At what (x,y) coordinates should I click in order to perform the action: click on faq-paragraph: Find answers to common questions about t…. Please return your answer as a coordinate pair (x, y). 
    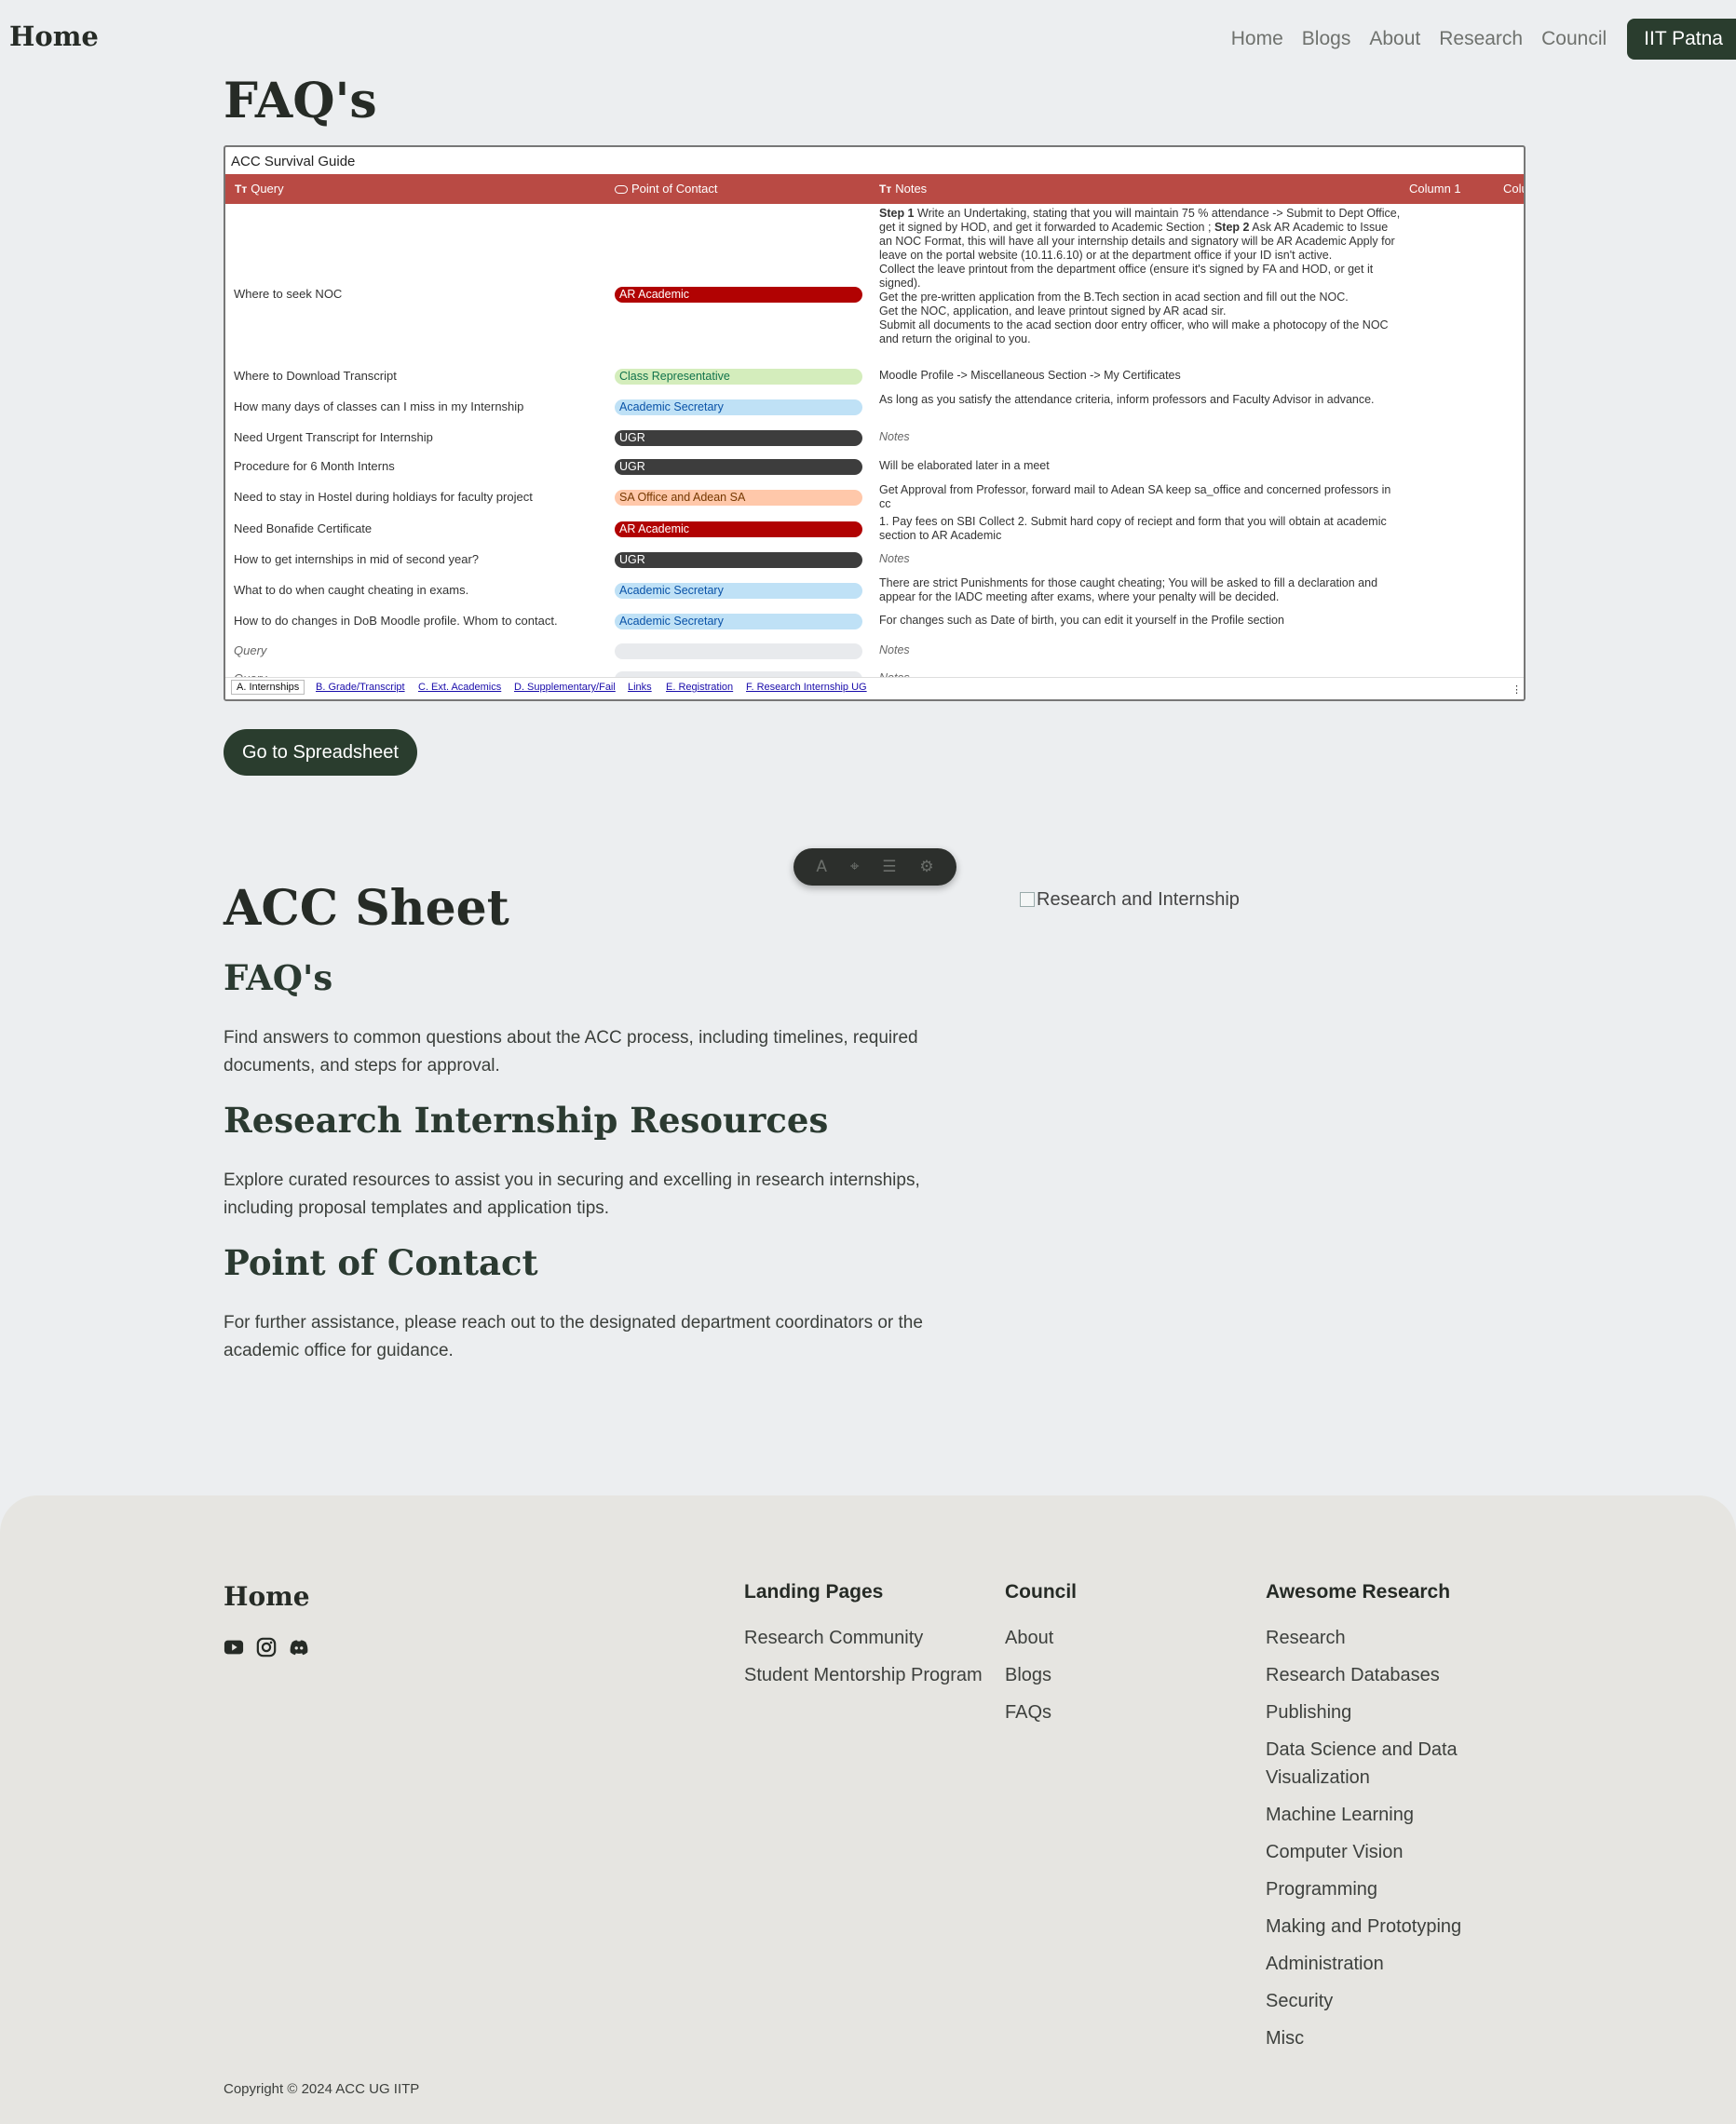
    Looking at the image, I should click on (571, 1052).